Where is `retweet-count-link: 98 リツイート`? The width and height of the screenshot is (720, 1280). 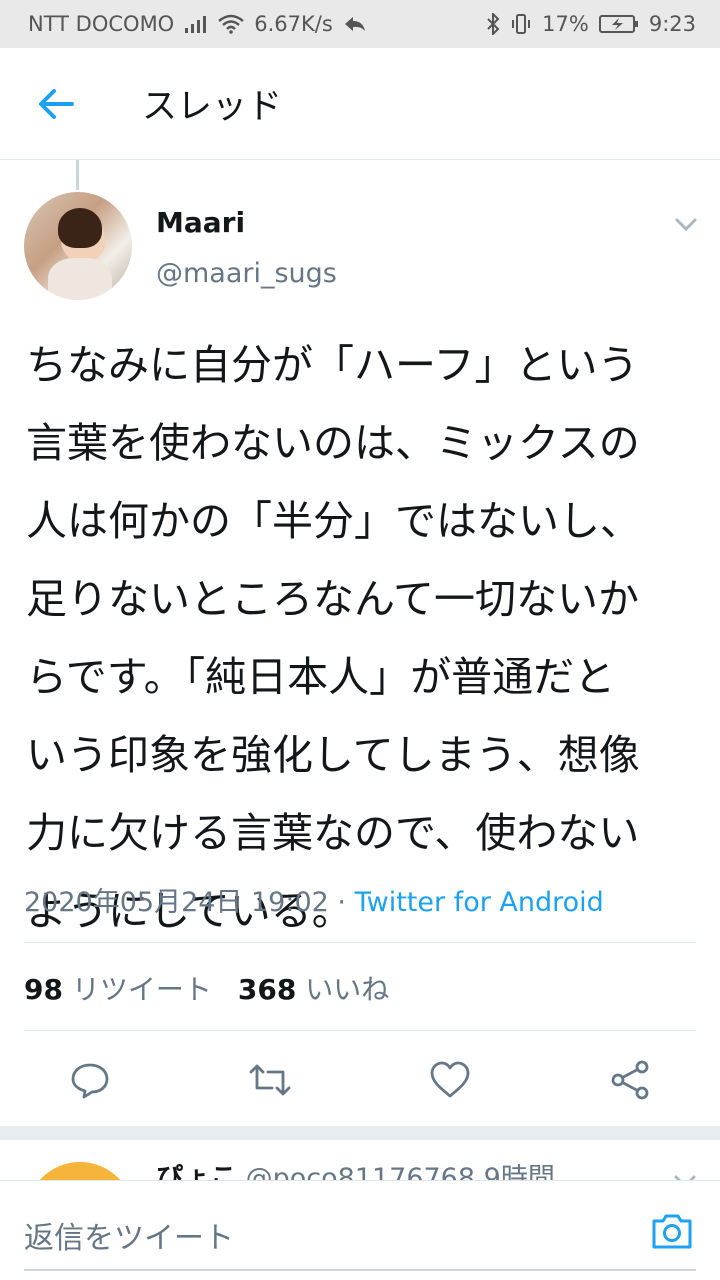
retweet-count-link: 98 リツイート is located at coordinates (118, 988).